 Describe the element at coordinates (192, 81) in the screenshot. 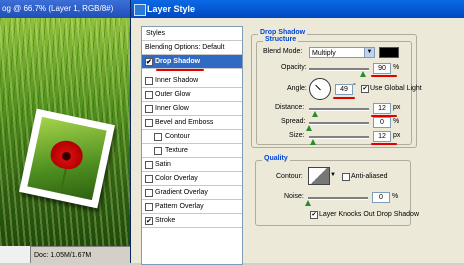

I see `style-item-inner-shadow: Inner Shadow` at that location.